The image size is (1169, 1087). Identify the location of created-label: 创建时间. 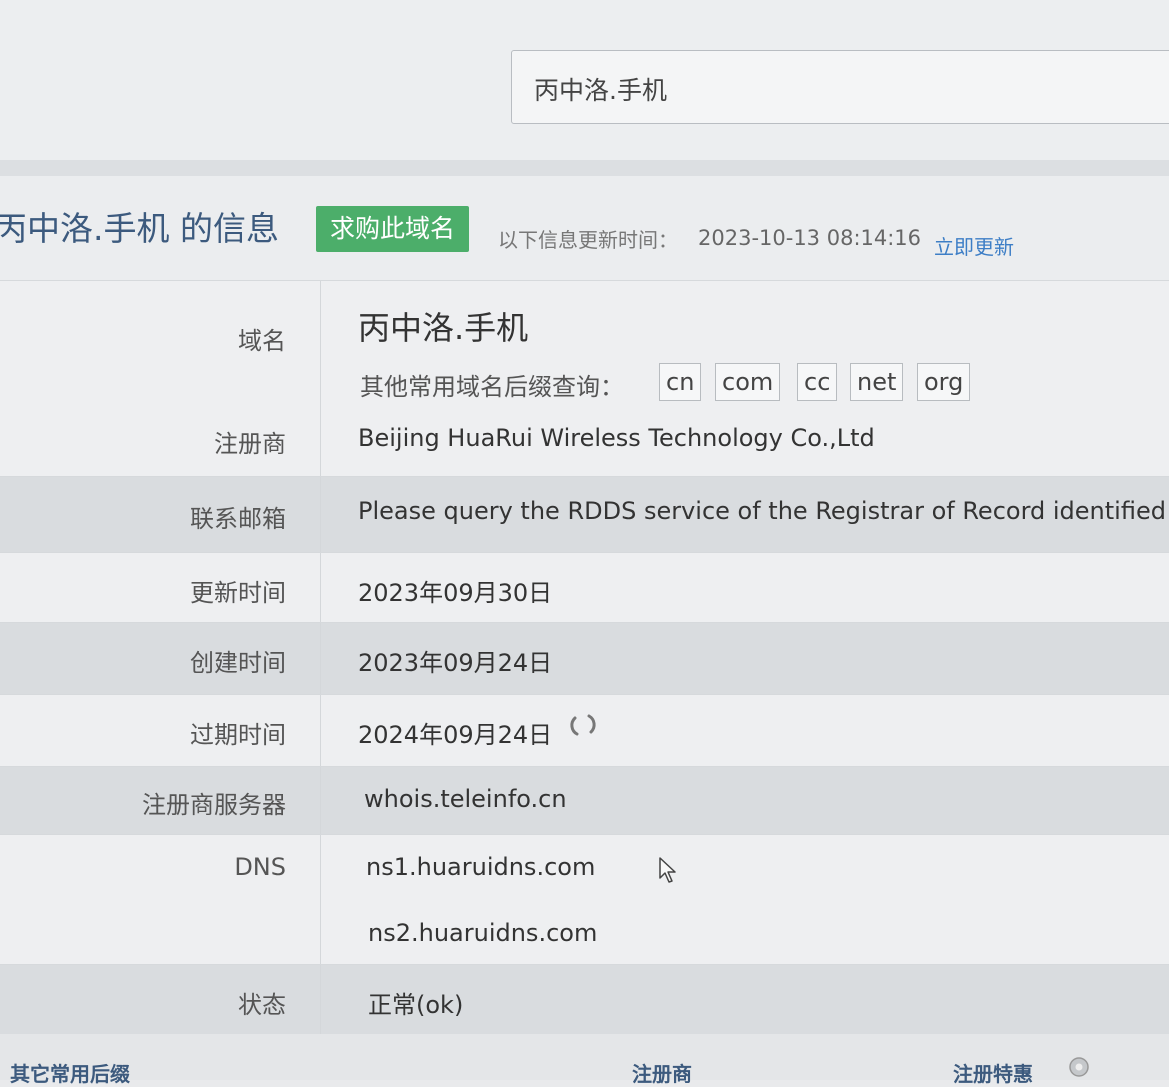
(238, 663).